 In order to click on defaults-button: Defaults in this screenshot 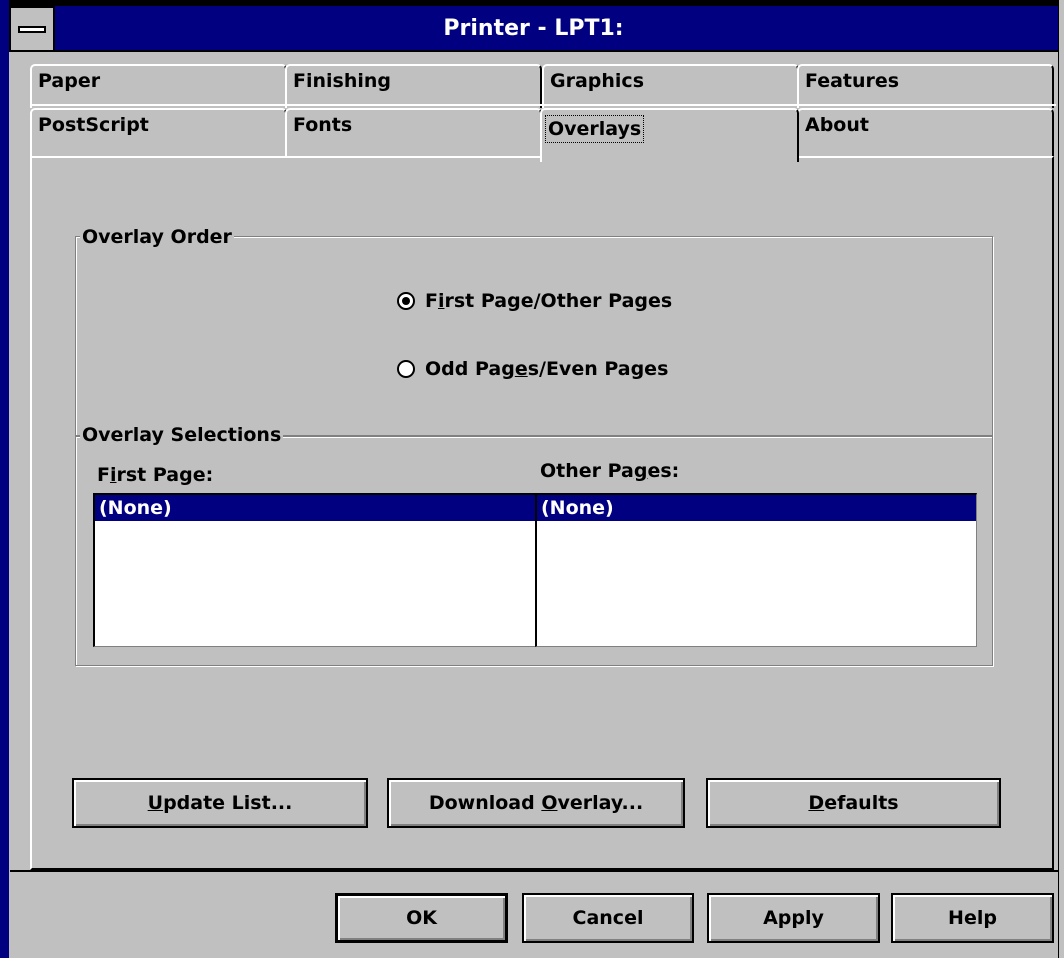, I will do `click(853, 803)`.